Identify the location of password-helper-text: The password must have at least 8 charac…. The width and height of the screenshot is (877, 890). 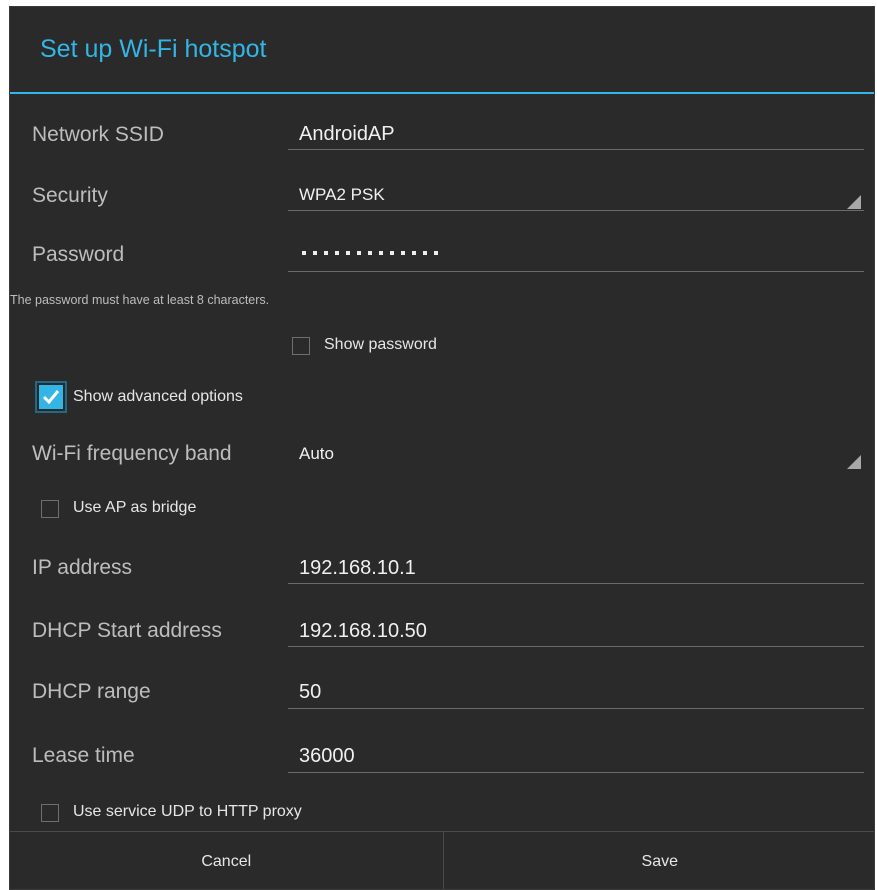
(140, 300).